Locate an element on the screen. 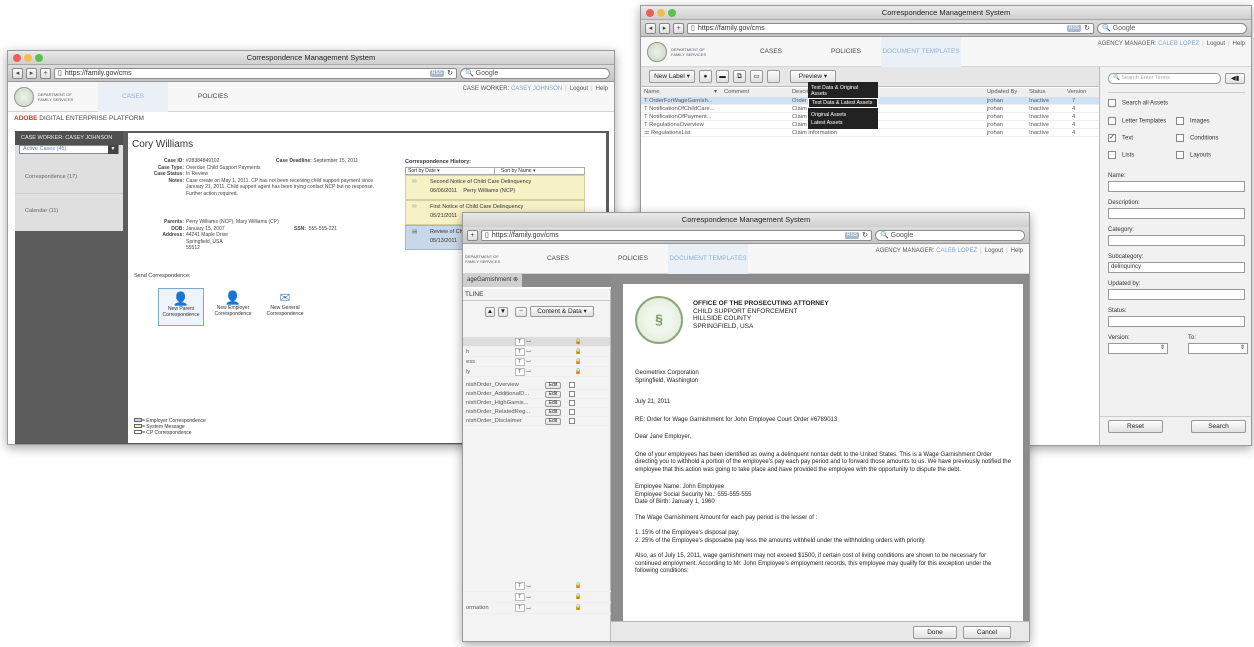  filter-letter-templates: Letter Templates is located at coordinates (1142, 121).